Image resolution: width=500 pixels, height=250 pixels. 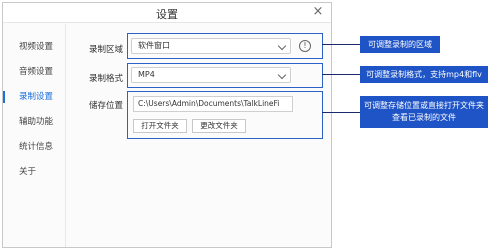 What do you see at coordinates (160, 126) in the screenshot?
I see `open-folder-button: 打开文件夹` at bounding box center [160, 126].